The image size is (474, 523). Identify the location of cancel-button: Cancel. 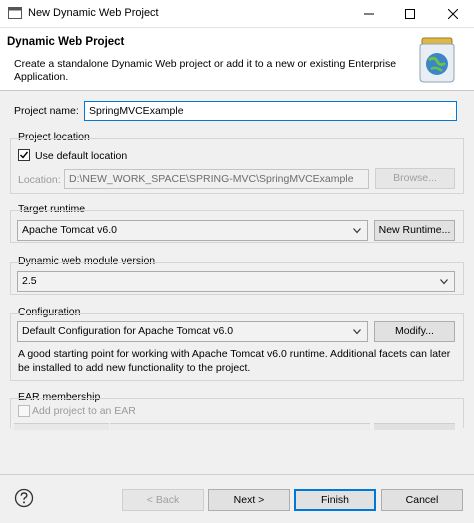
(422, 500).